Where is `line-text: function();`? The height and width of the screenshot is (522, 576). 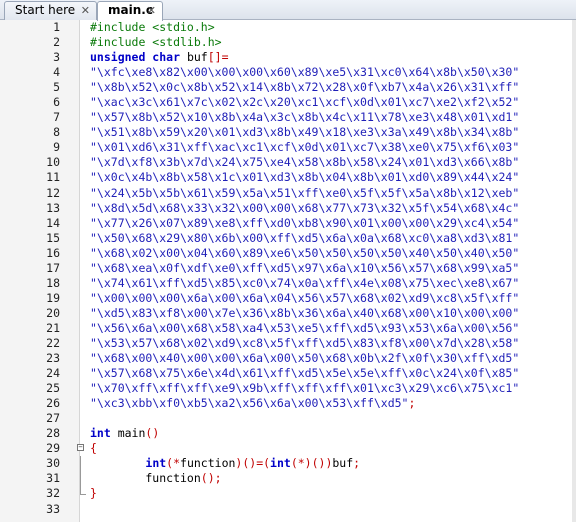
line-text: function(); is located at coordinates (155, 478).